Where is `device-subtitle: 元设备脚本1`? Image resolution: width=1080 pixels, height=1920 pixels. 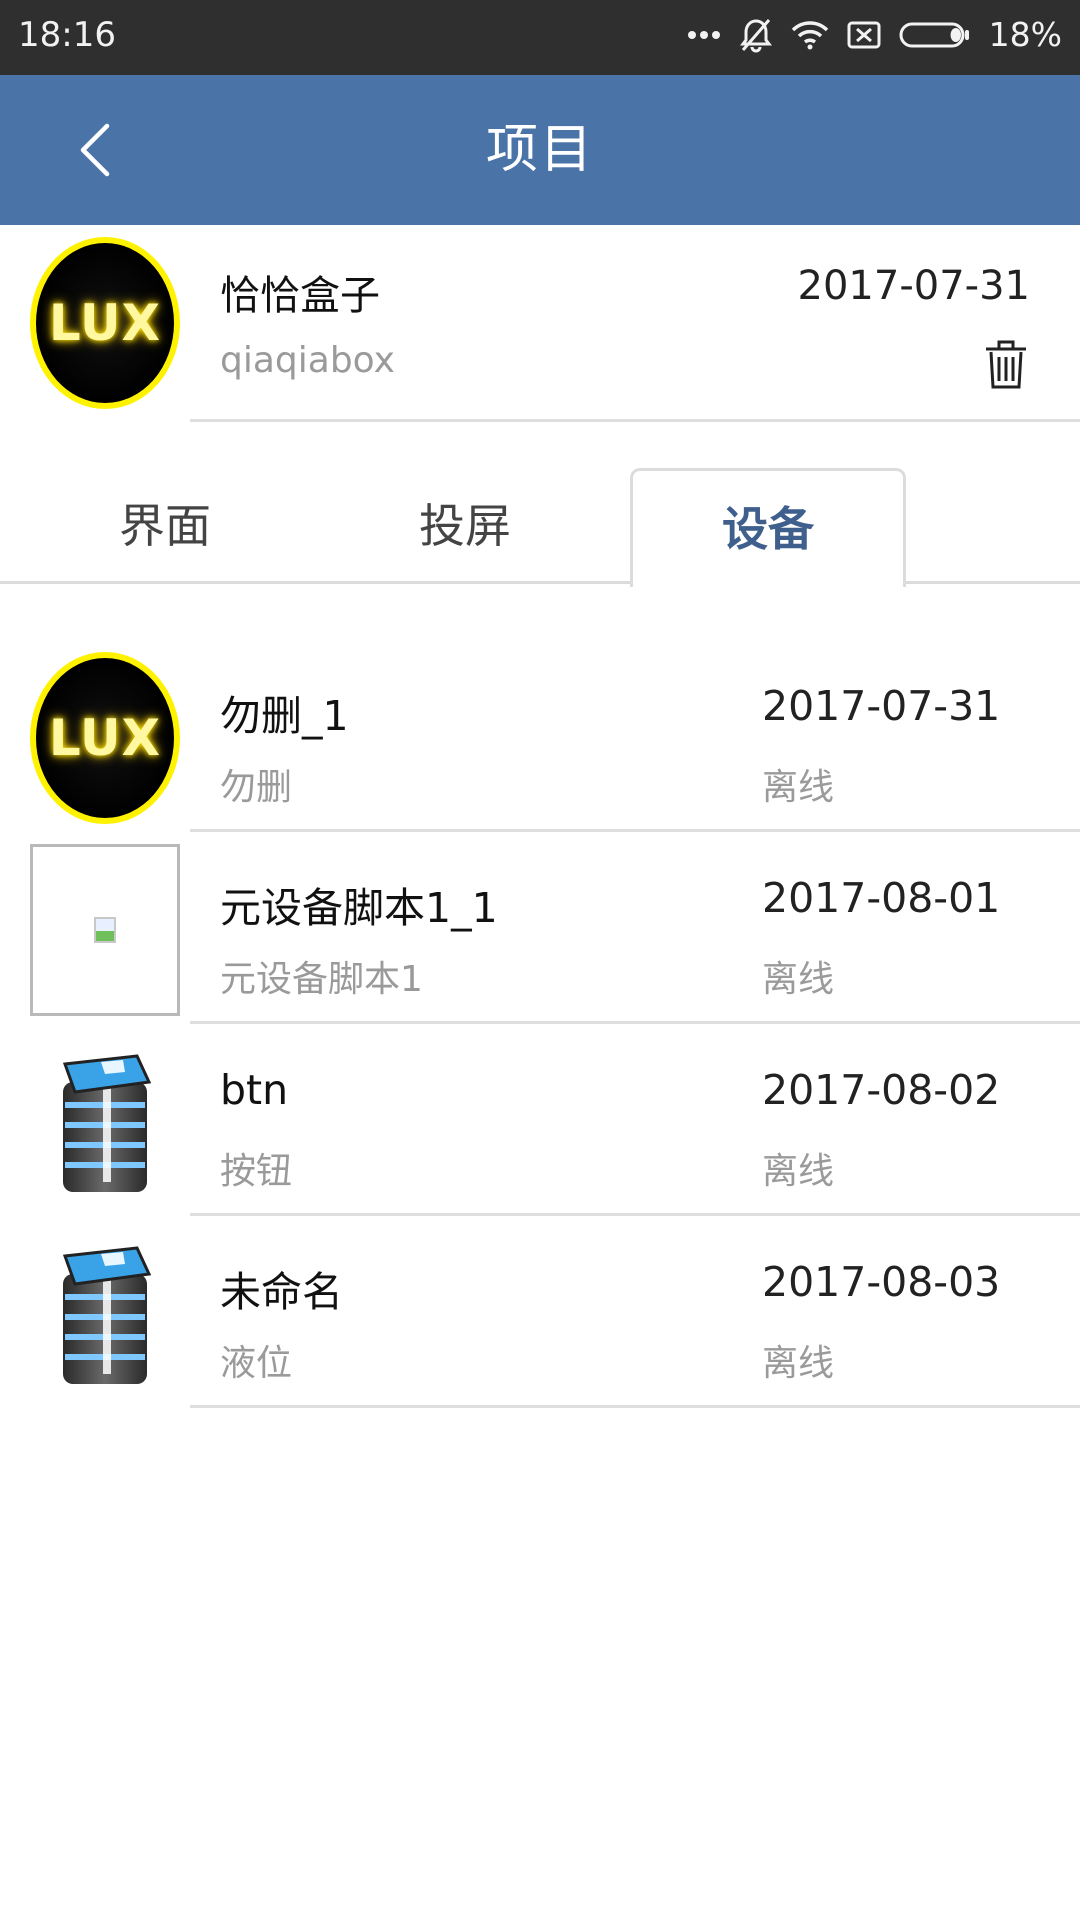
device-subtitle: 元设备脚本1 is located at coordinates (321, 979).